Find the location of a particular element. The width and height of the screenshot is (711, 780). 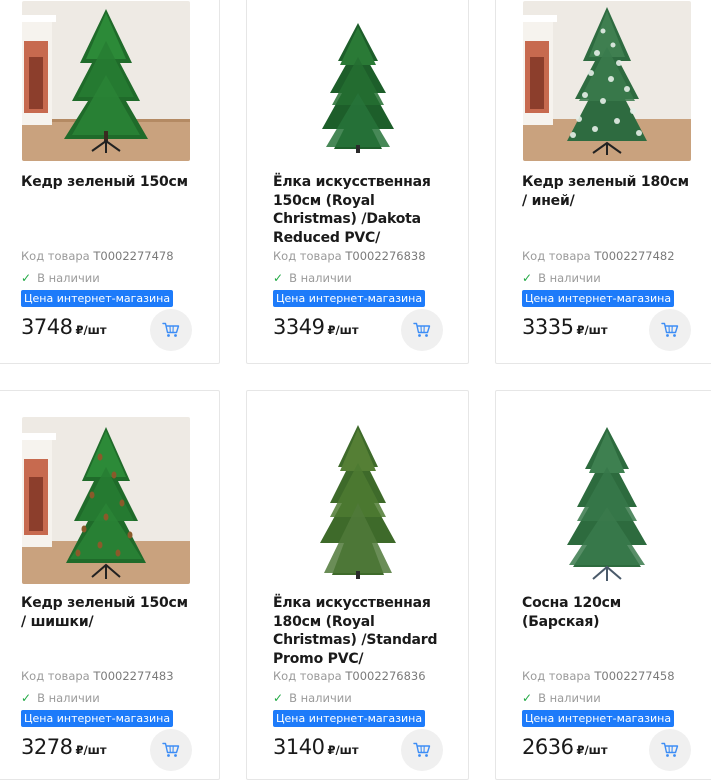

product-code: Код товара T0002276836 is located at coordinates (349, 676).